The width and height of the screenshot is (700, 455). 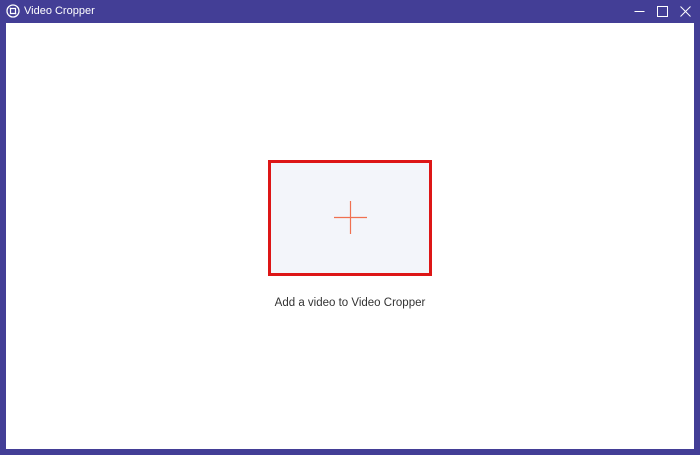 I want to click on plus-icon, so click(x=350, y=217).